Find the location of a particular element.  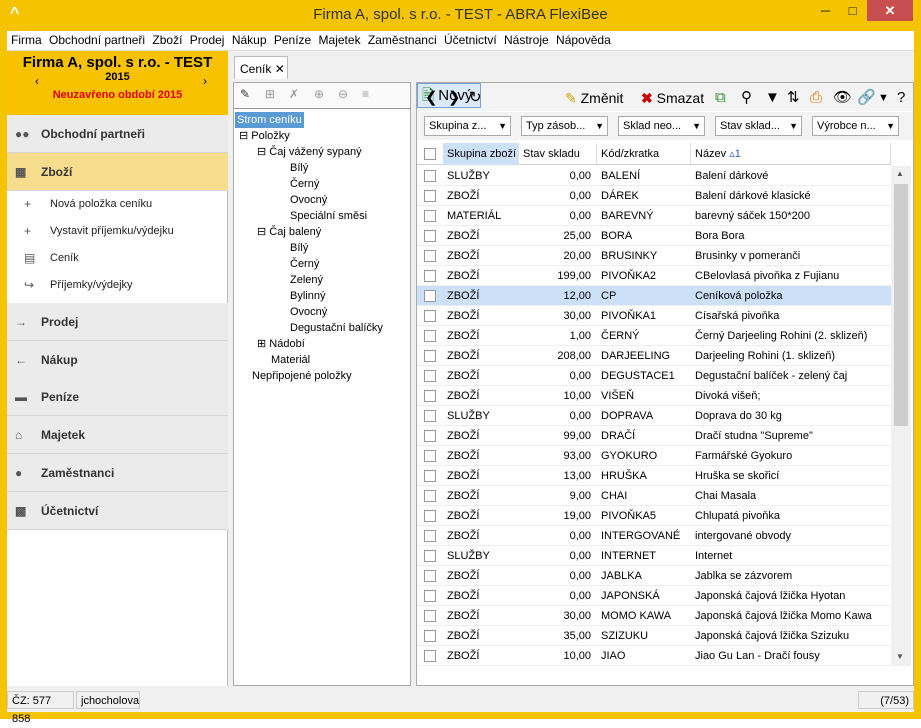

table-row: ZBOŽÍ 25,00 BORA Bora Bora is located at coordinates (654, 236).